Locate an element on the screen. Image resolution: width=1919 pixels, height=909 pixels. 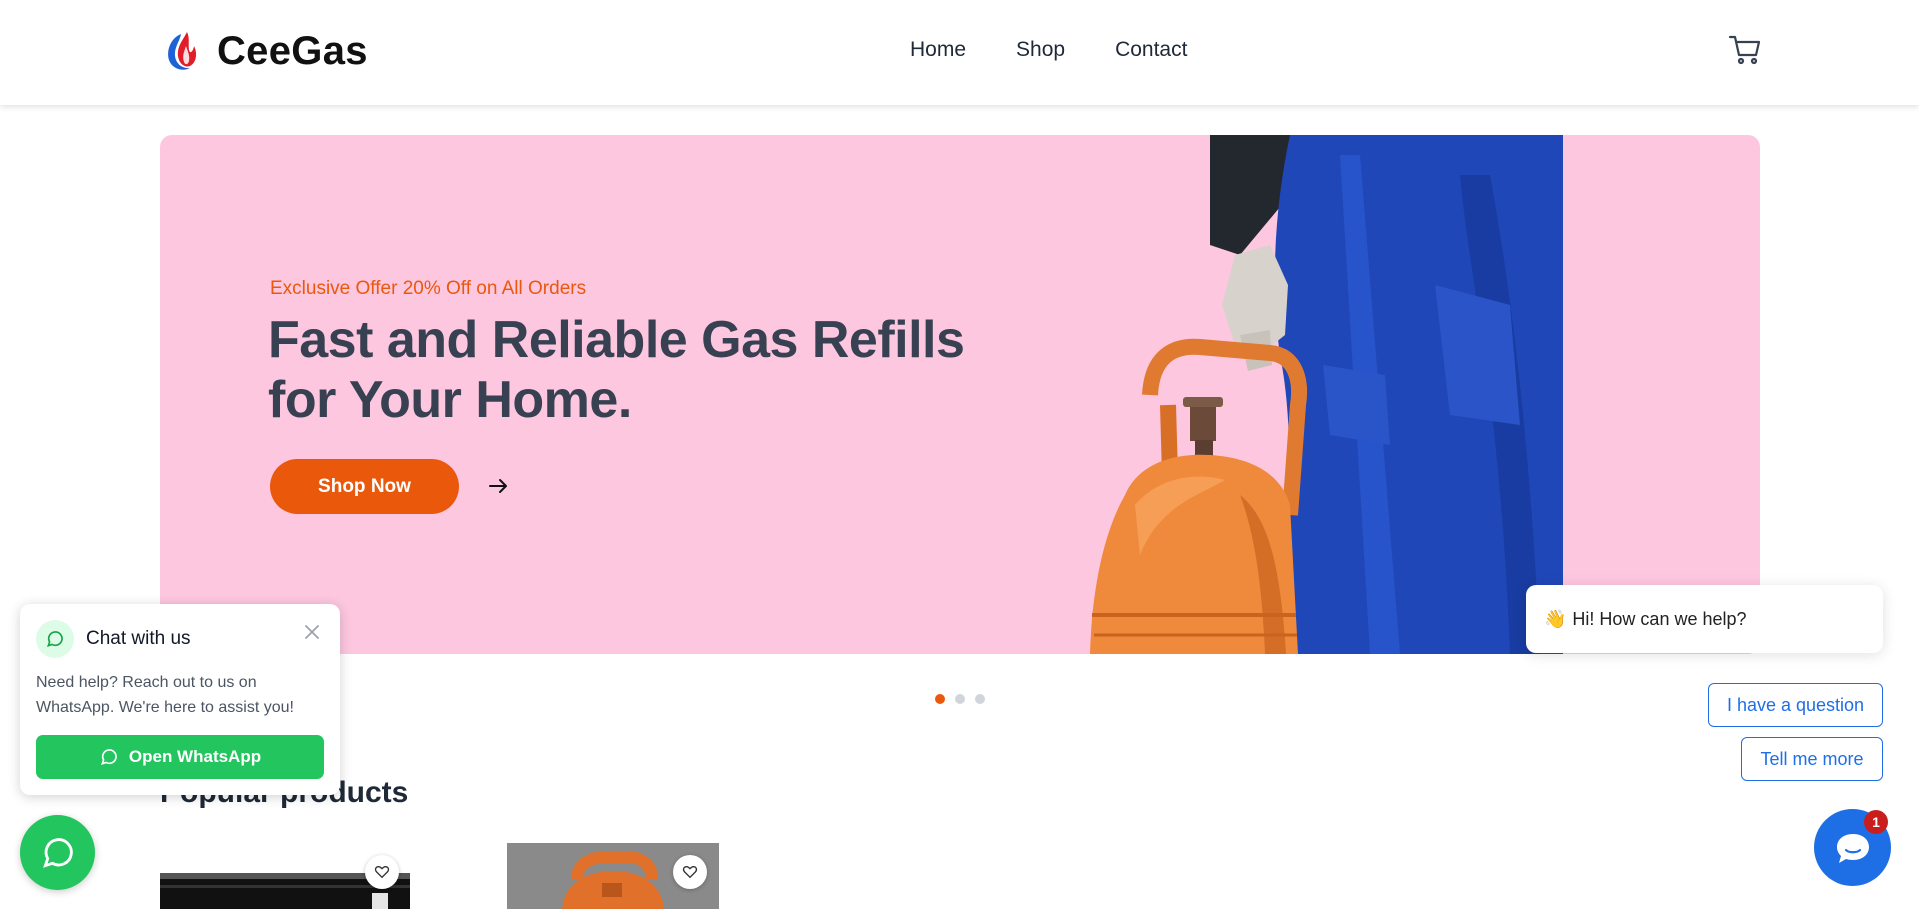
main-nav: Home Shop Contact is located at coordinates (1048, 50).